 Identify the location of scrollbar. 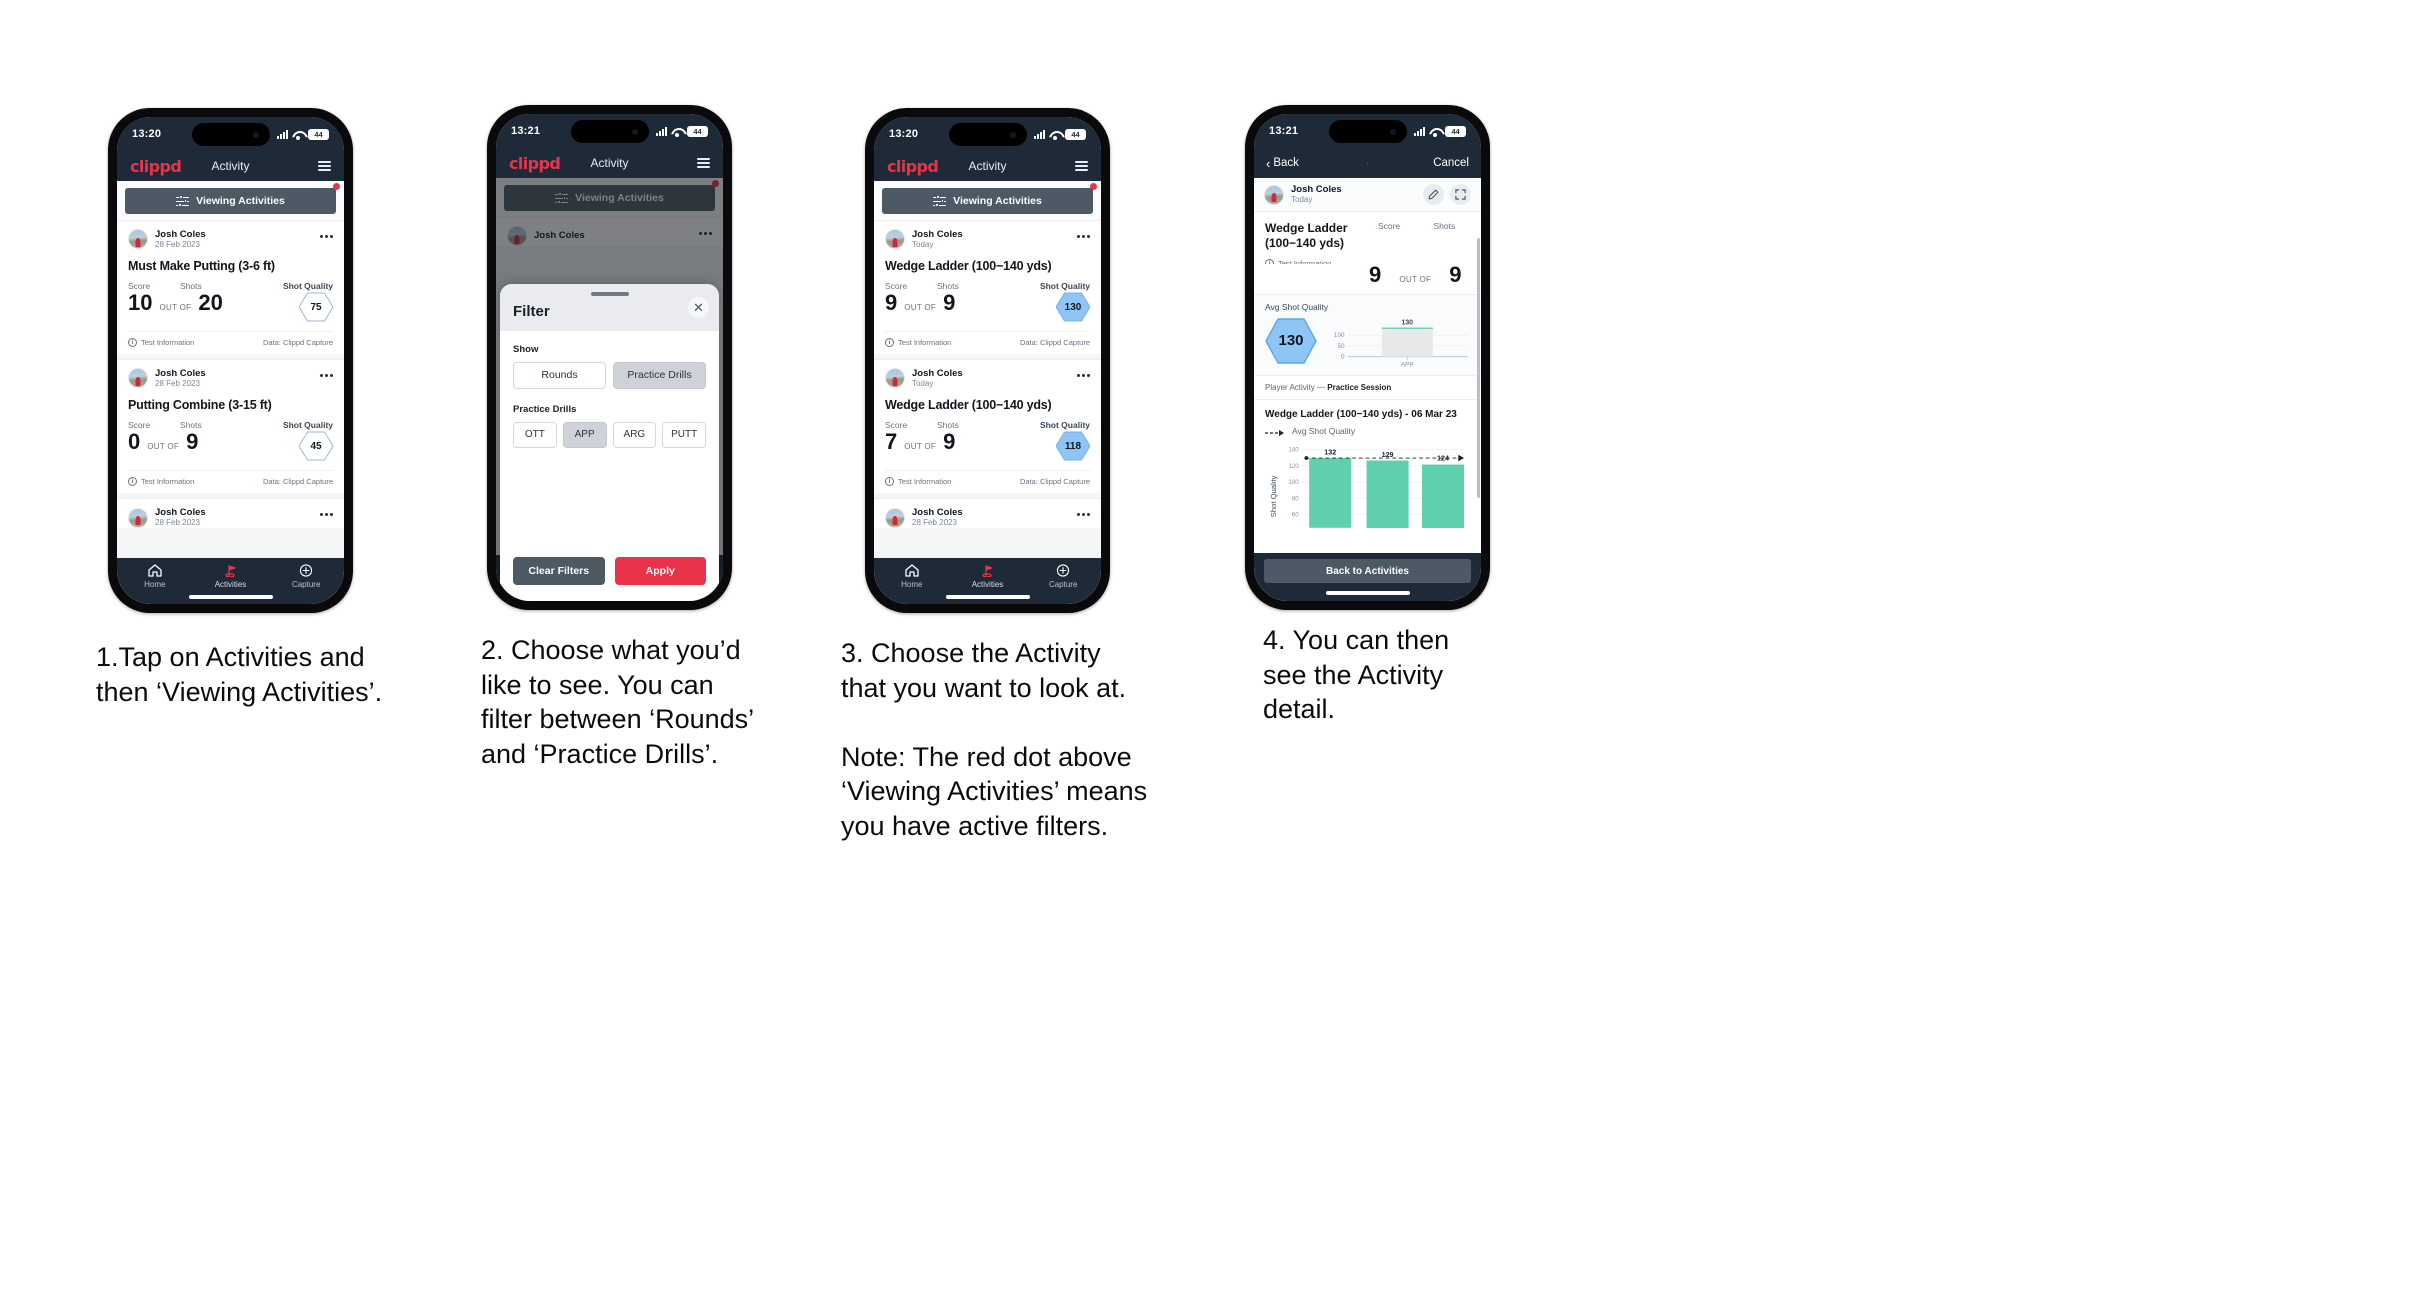
(1478, 368).